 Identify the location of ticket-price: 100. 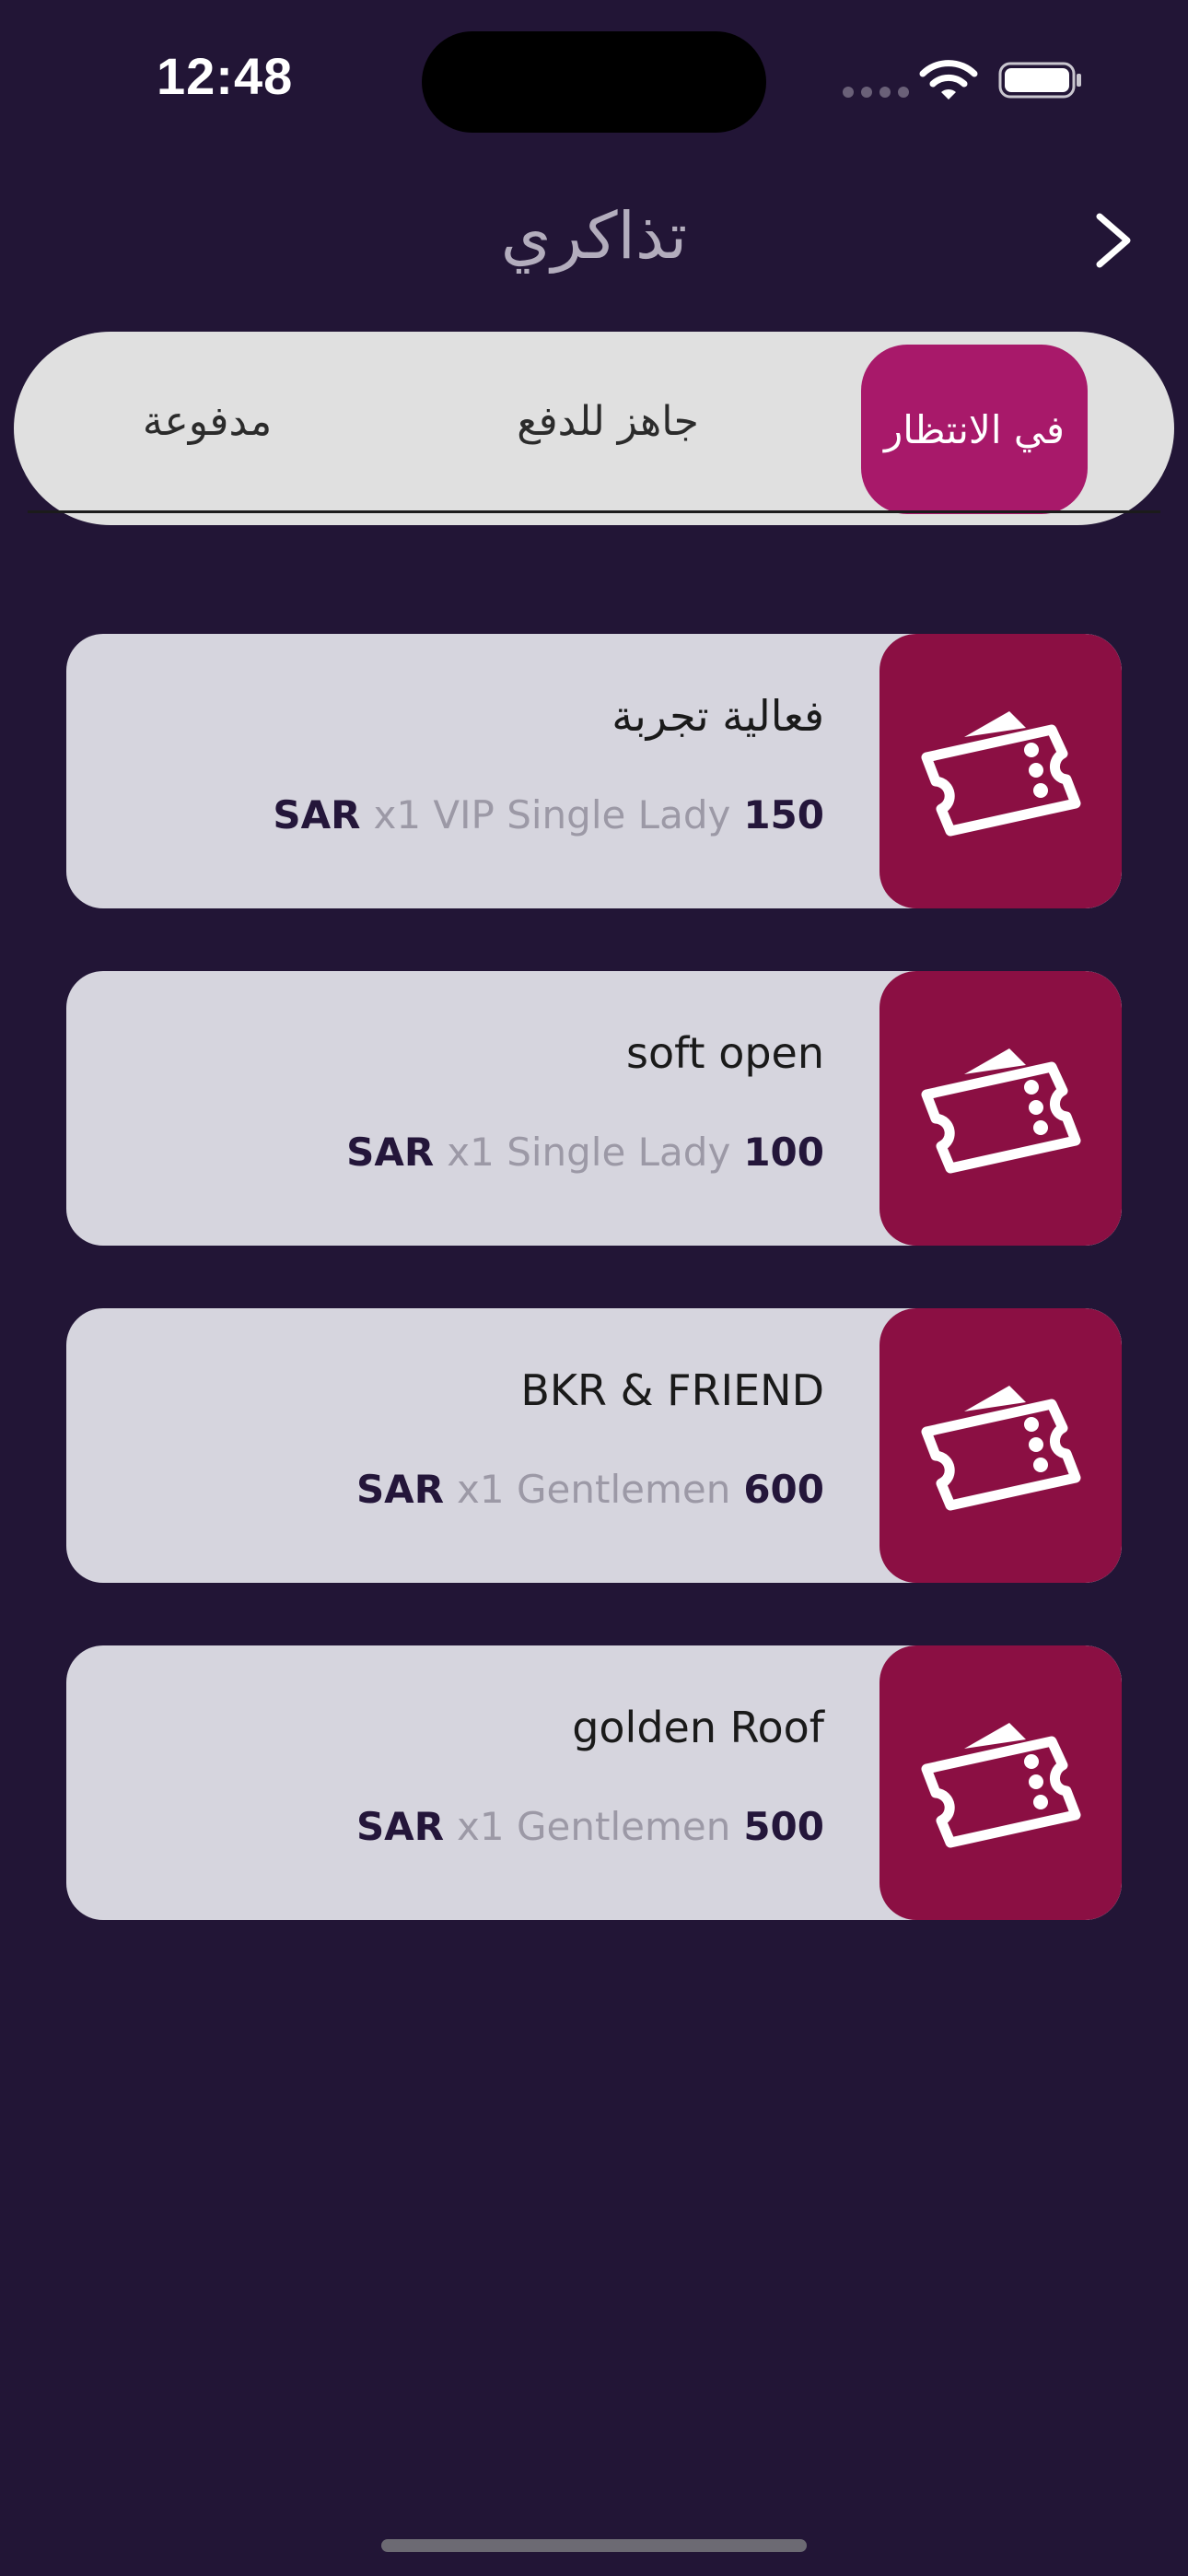
(783, 1152).